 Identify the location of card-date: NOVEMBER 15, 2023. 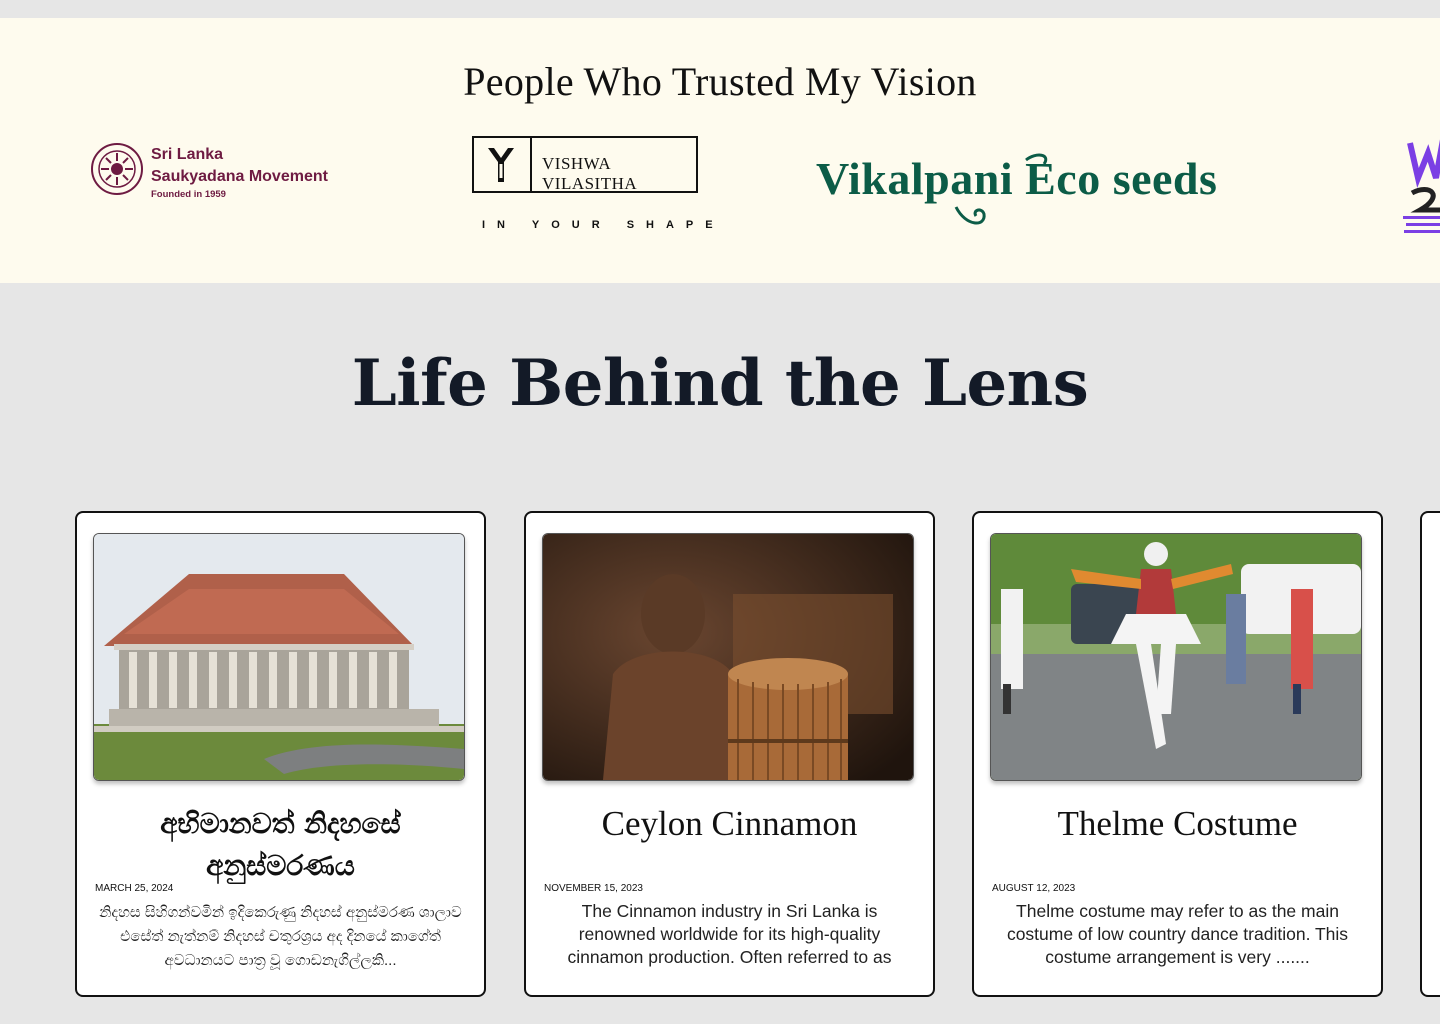
(593, 888).